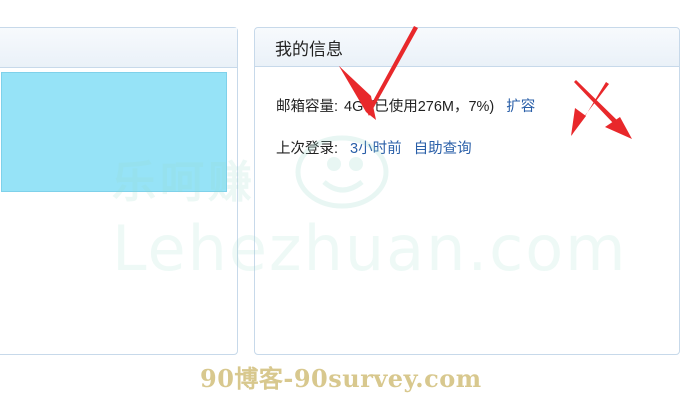  I want to click on mailbox-capacity-row: 邮箱容量: 4G (已使用276M，7%) 扩容, so click(405, 105).